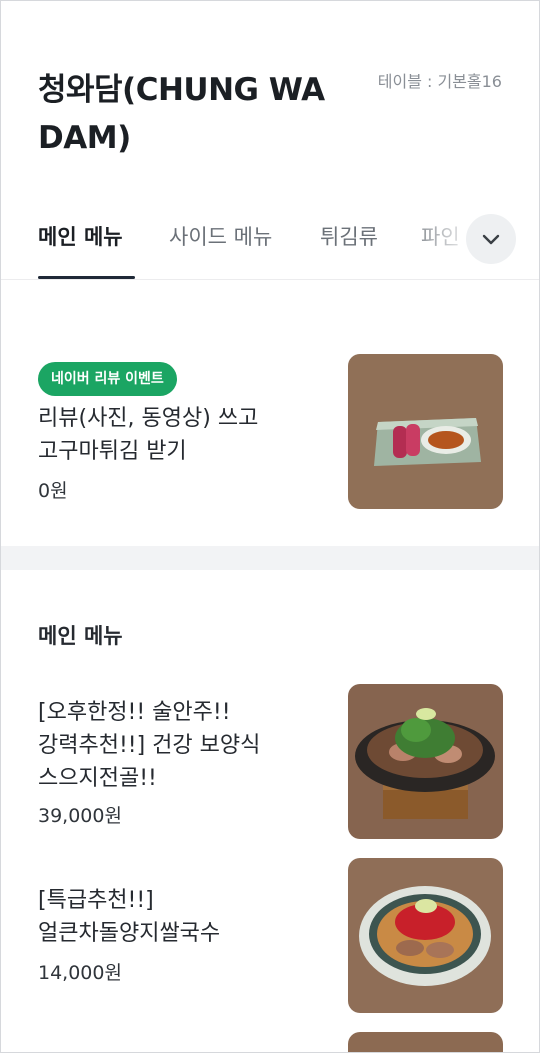 Image resolution: width=540 pixels, height=1053 pixels. What do you see at coordinates (425, 1042) in the screenshot?
I see `next-item-photo-partial` at bounding box center [425, 1042].